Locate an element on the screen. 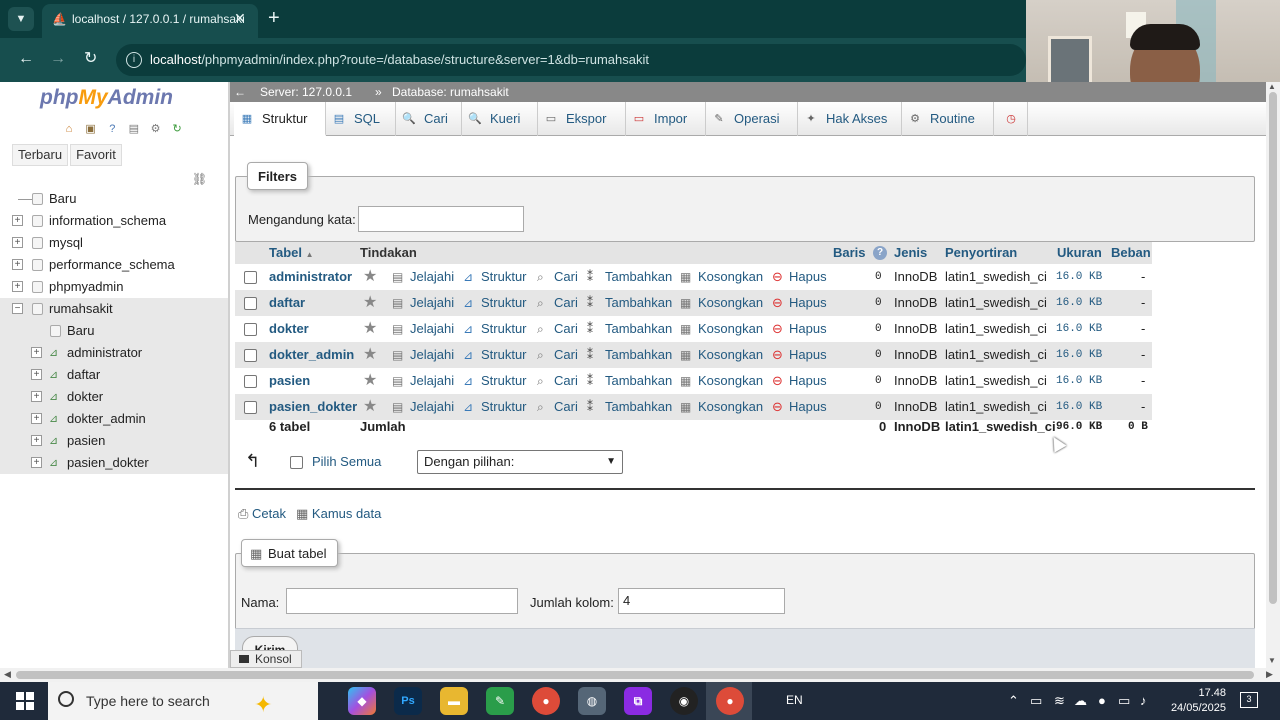 This screenshot has height=720, width=1280. scroll-right-arrow-icon: ▶ is located at coordinates (1269, 674).